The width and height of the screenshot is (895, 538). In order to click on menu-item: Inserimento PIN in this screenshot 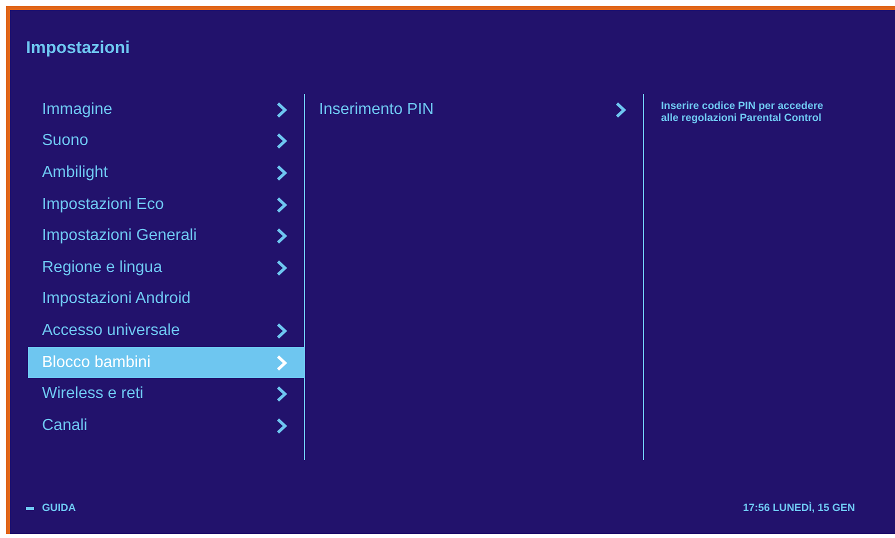, I will do `click(474, 110)`.